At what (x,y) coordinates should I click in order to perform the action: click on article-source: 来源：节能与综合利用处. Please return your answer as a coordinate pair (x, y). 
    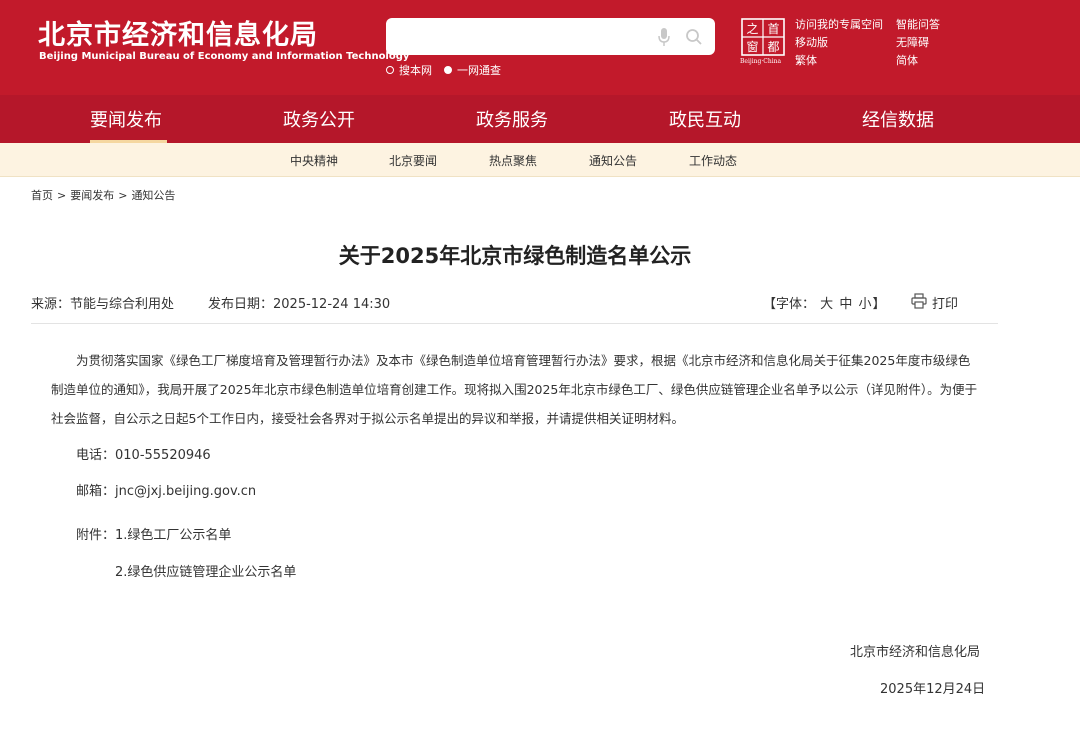
    Looking at the image, I should click on (103, 304).